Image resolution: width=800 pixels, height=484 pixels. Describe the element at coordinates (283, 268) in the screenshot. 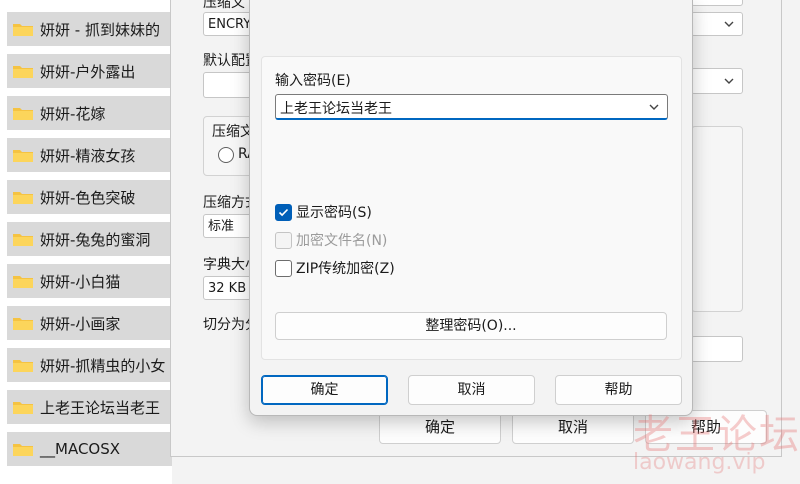

I see `checkbox-unchecked-icon` at that location.